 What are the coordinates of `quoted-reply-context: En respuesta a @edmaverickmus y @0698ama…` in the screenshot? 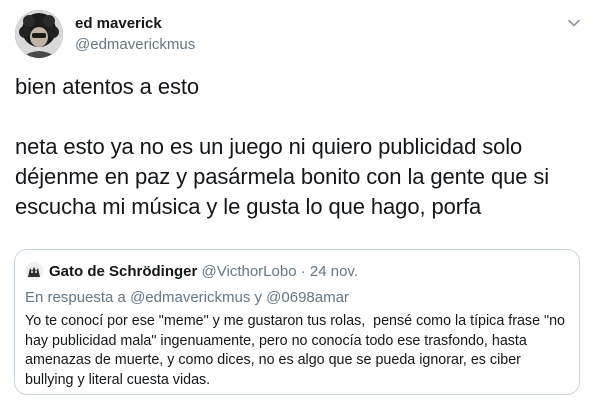 It's located at (187, 297).